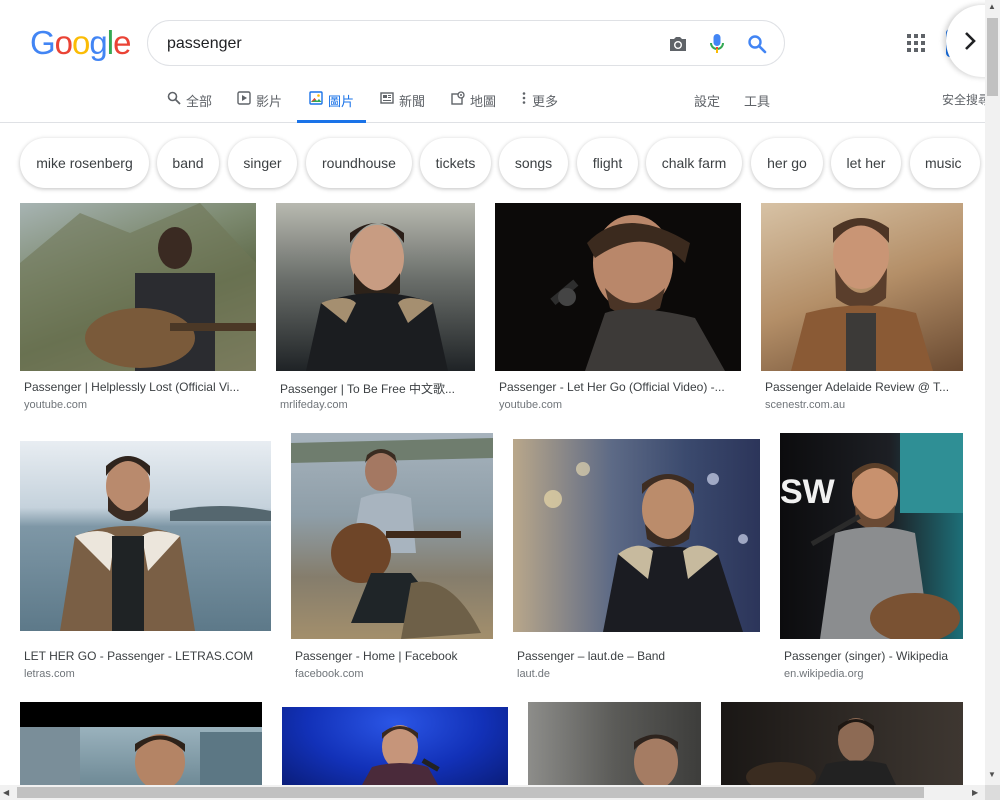 The height and width of the screenshot is (800, 1000). I want to click on result-source: scenestr.com.au, so click(805, 405).